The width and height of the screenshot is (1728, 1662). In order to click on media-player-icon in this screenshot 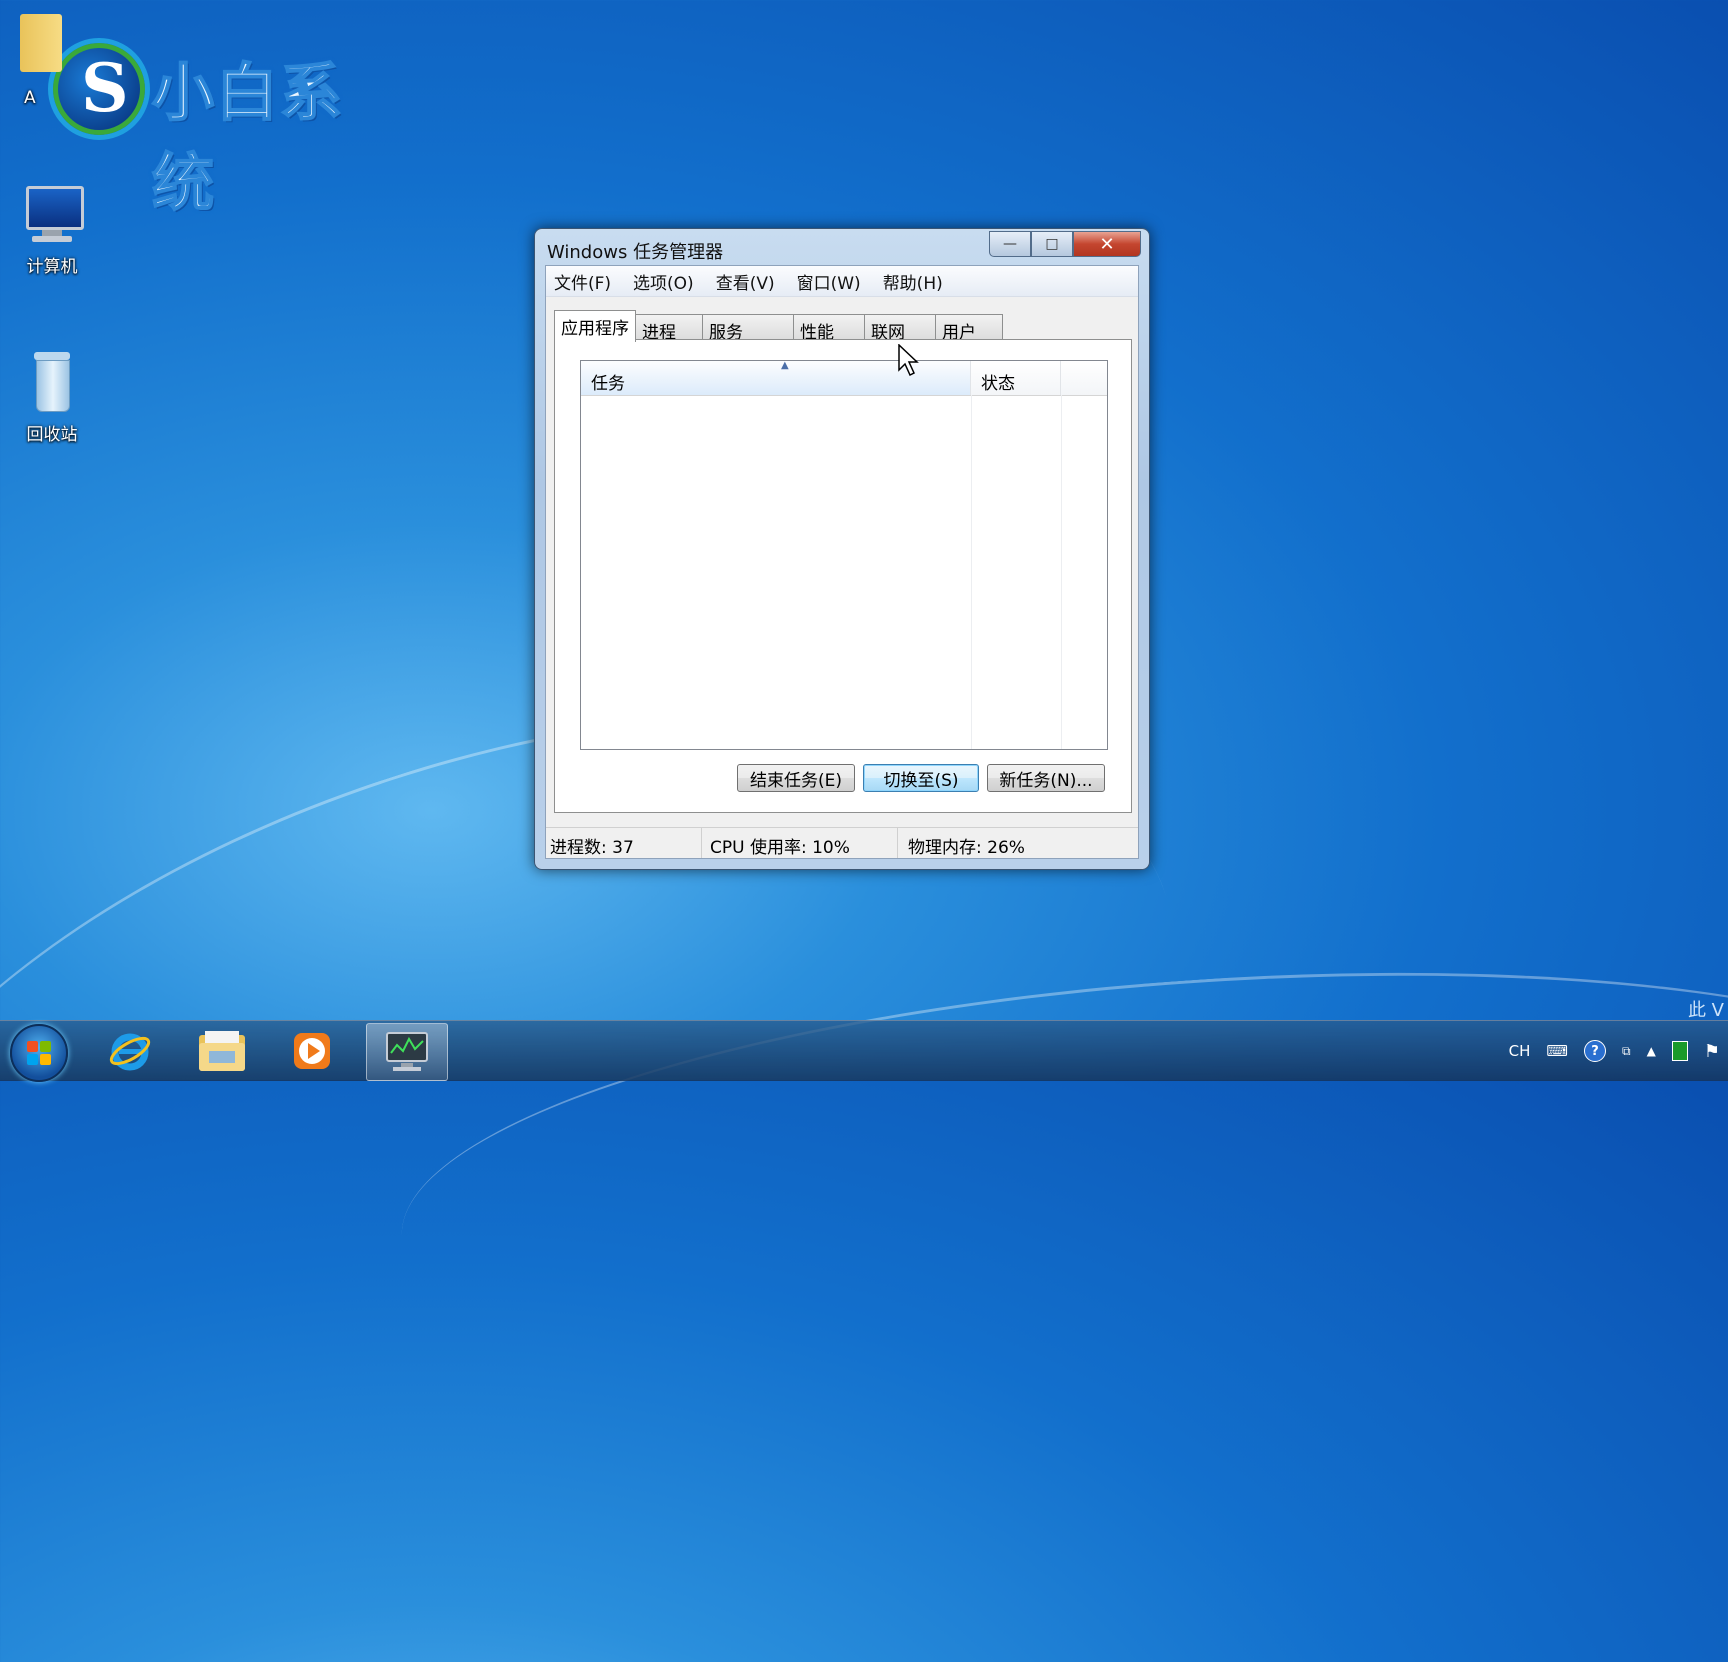, I will do `click(312, 1051)`.